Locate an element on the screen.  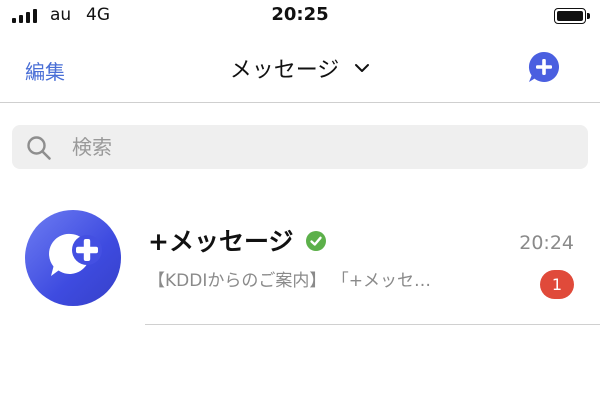
verified-check-icon is located at coordinates (316, 241).